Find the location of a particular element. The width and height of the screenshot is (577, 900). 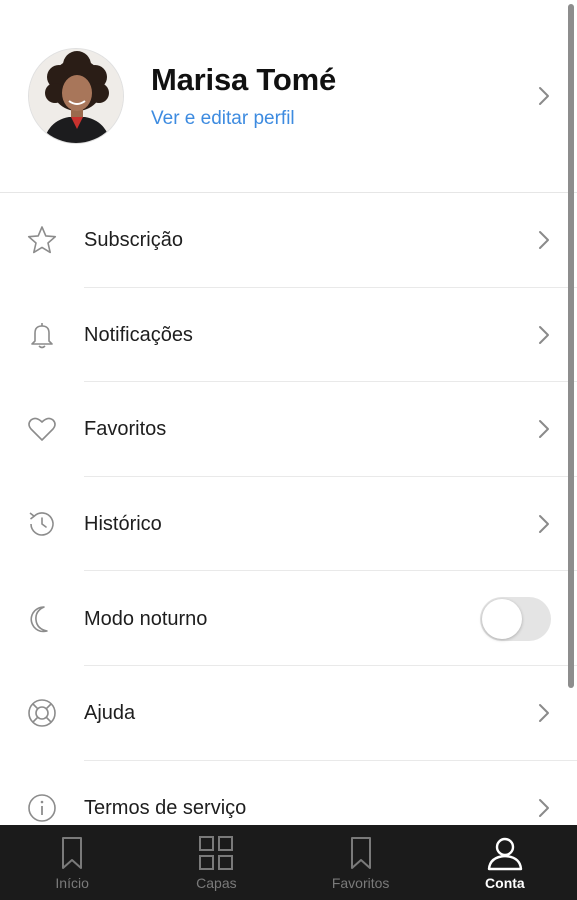

nav-item-home: Início is located at coordinates (72, 862).